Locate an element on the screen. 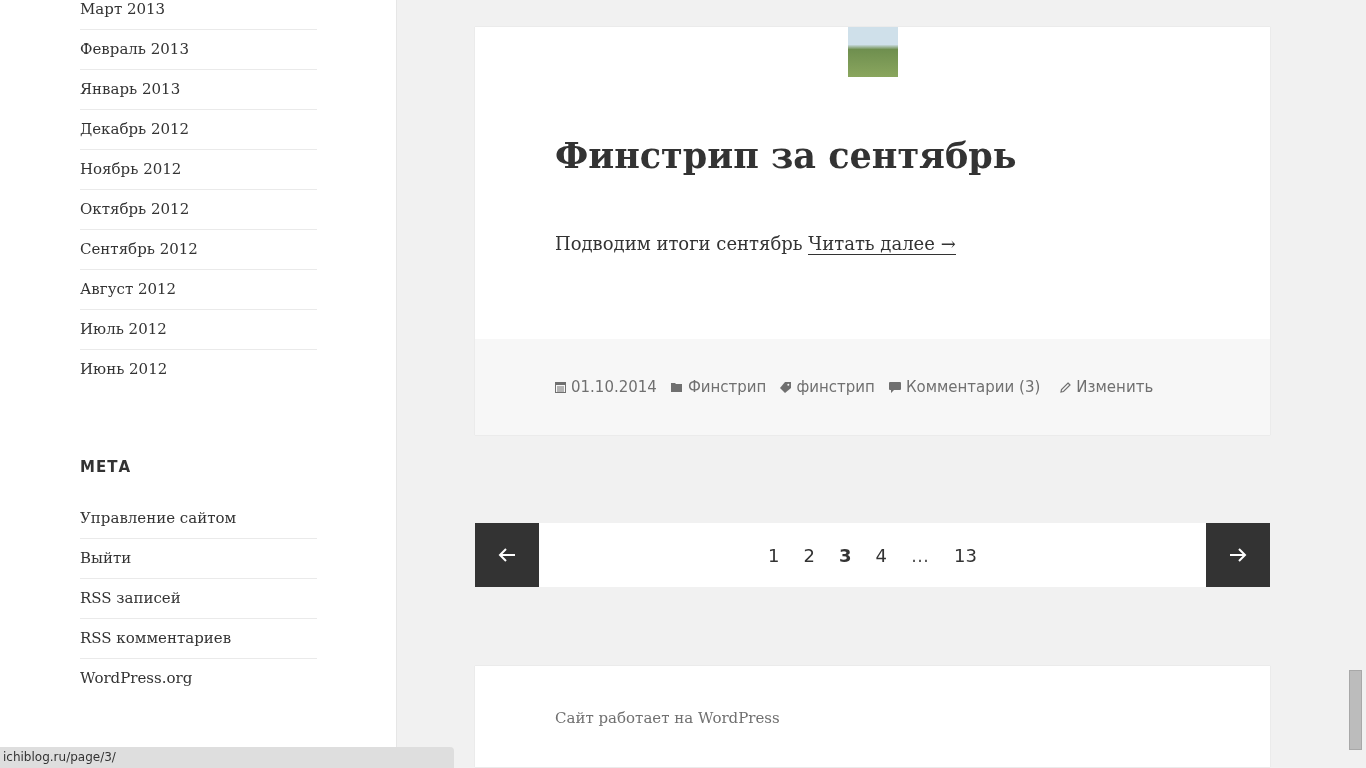 This screenshot has width=1366, height=768. archive-link: Август 2012 is located at coordinates (128, 289).